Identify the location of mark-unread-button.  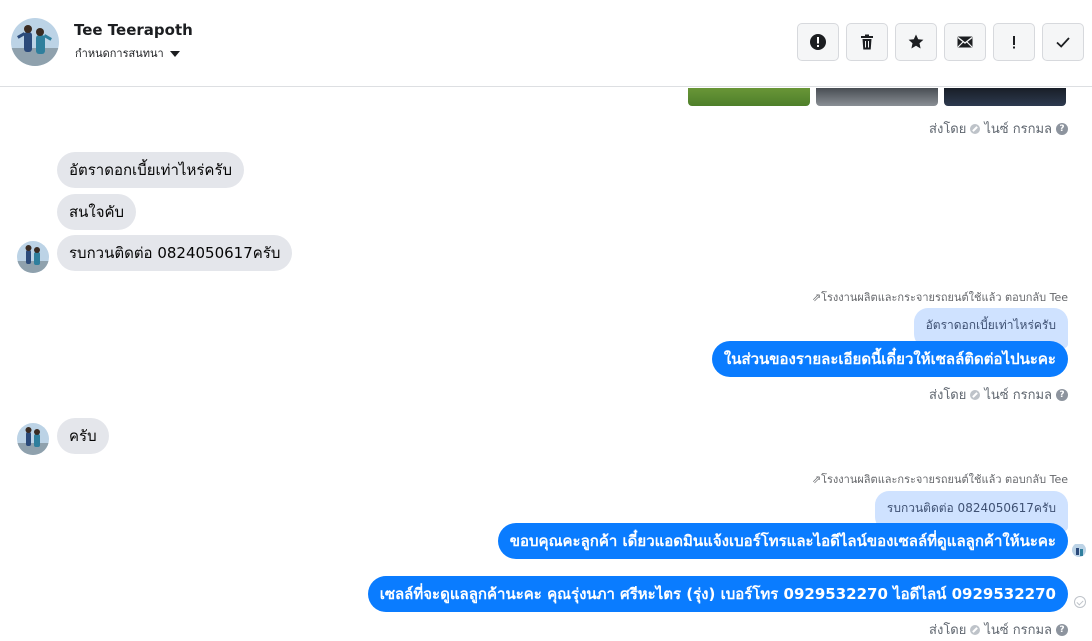
(965, 42).